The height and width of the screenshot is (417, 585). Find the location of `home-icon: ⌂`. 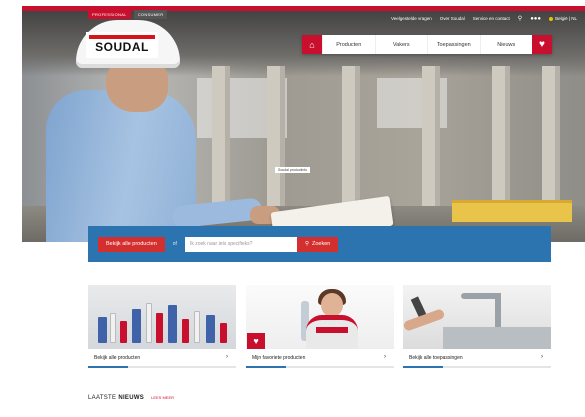

home-icon: ⌂ is located at coordinates (312, 44).